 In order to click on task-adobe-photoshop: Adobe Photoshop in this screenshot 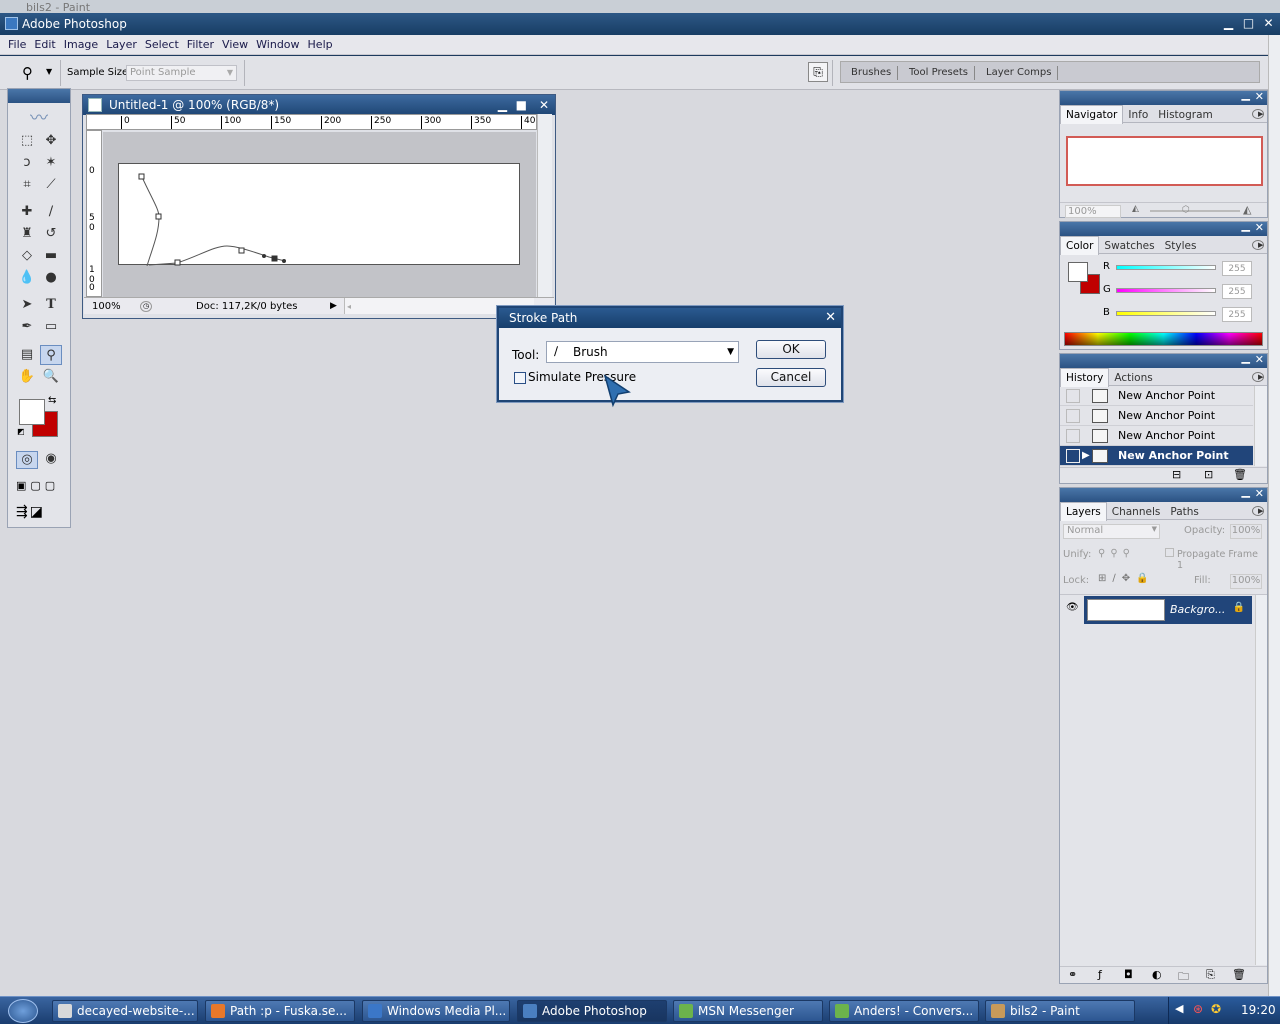, I will do `click(592, 1011)`.